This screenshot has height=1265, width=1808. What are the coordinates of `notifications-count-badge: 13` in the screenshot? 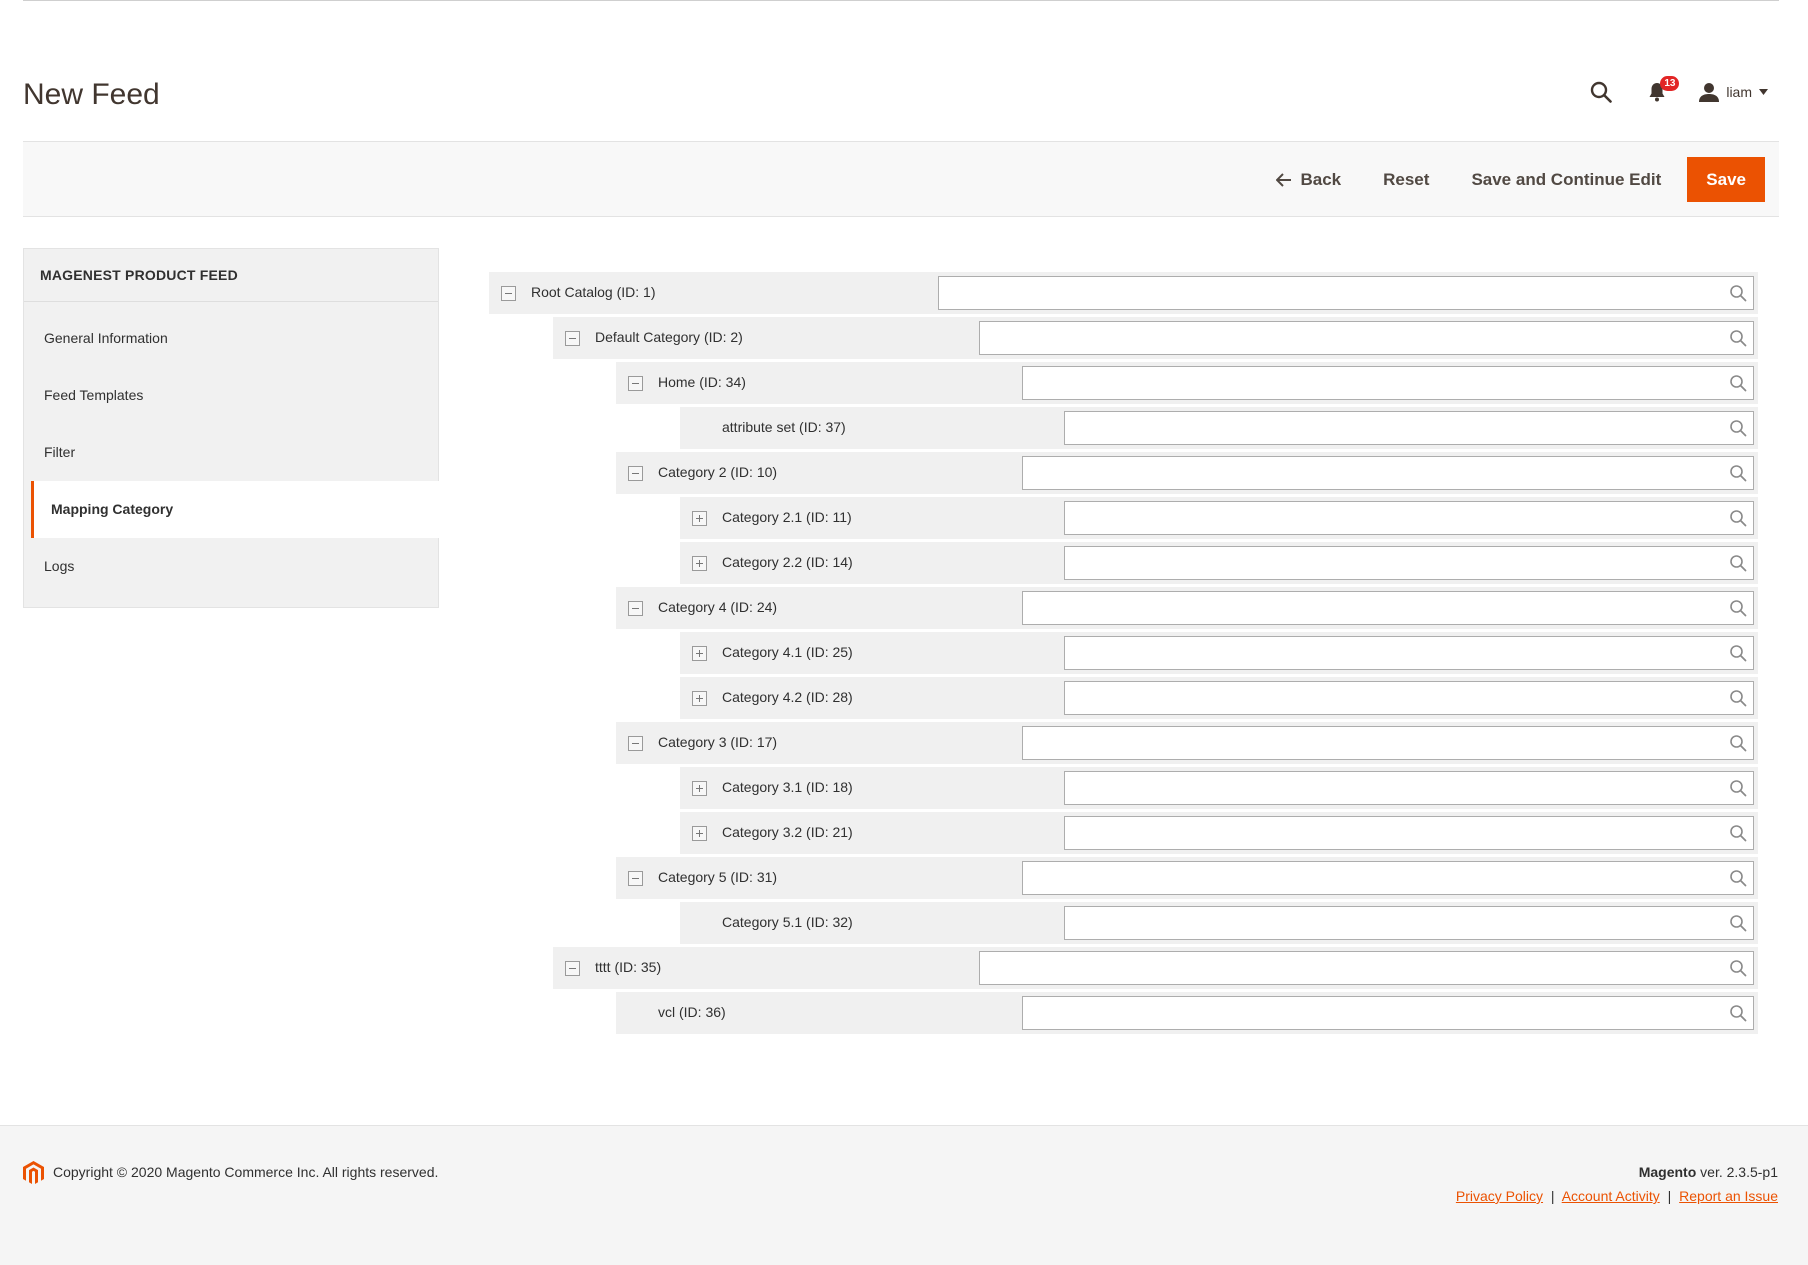 It's located at (1670, 83).